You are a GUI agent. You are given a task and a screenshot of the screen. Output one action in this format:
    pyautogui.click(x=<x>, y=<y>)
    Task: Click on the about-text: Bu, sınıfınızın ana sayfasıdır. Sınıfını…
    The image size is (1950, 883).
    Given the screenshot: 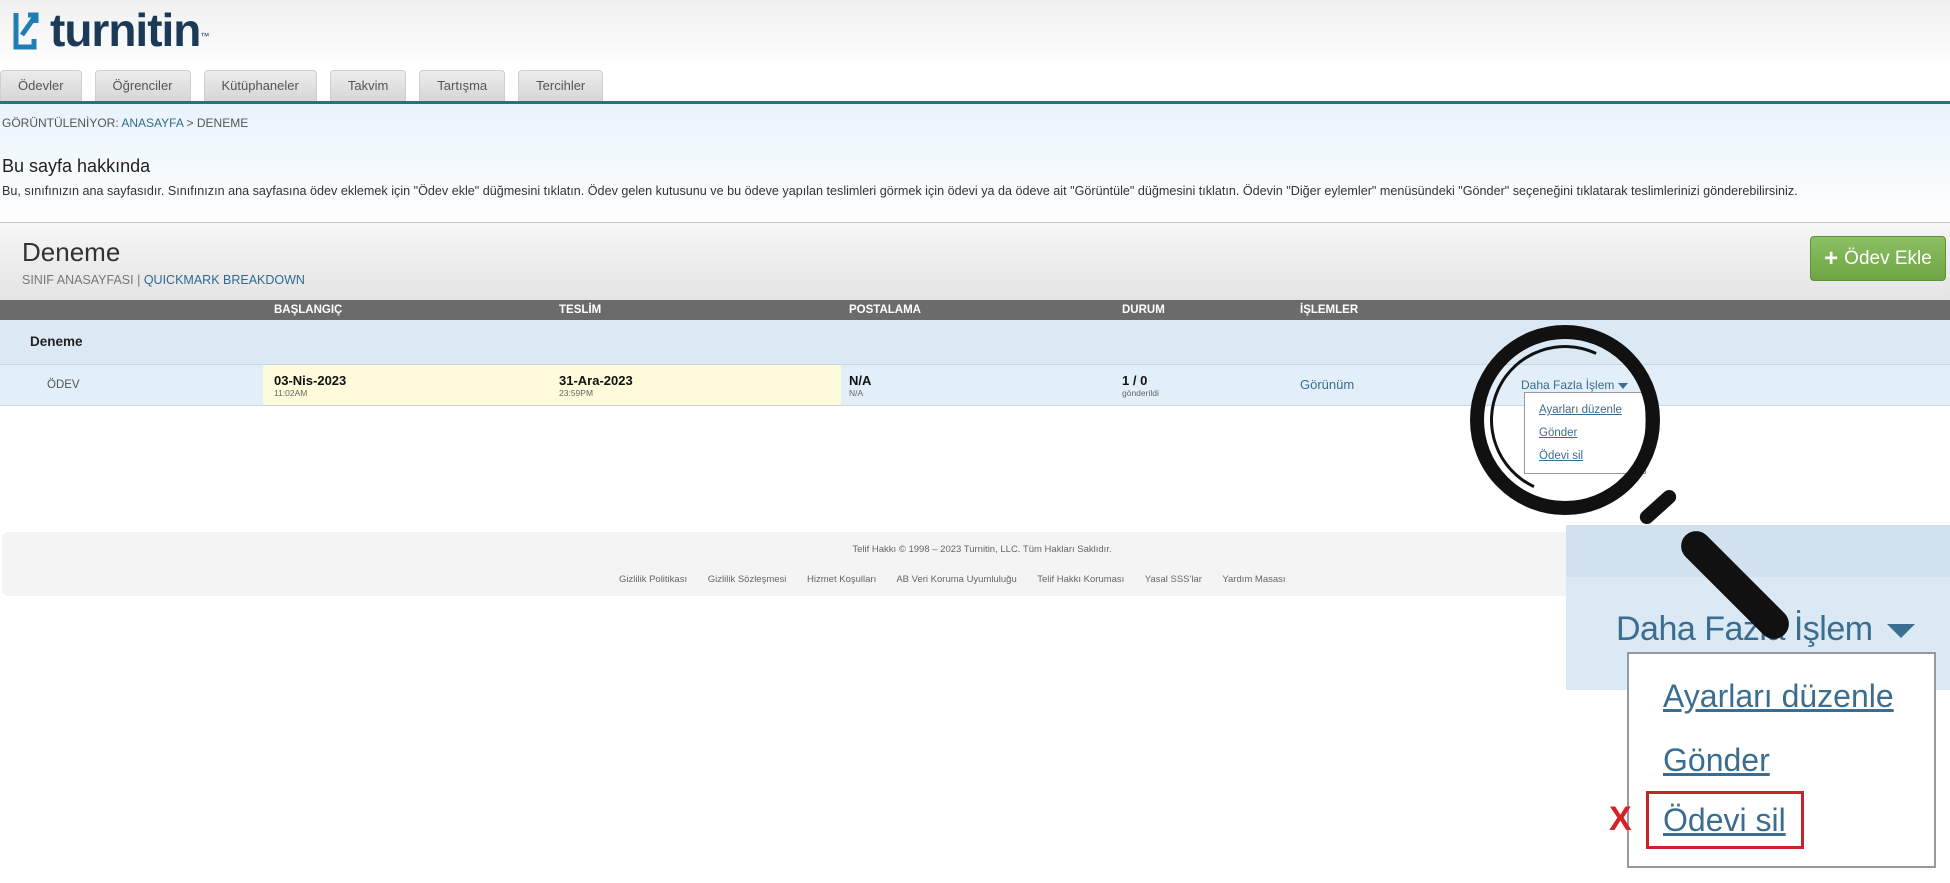 What is the action you would take?
    pyautogui.click(x=900, y=191)
    